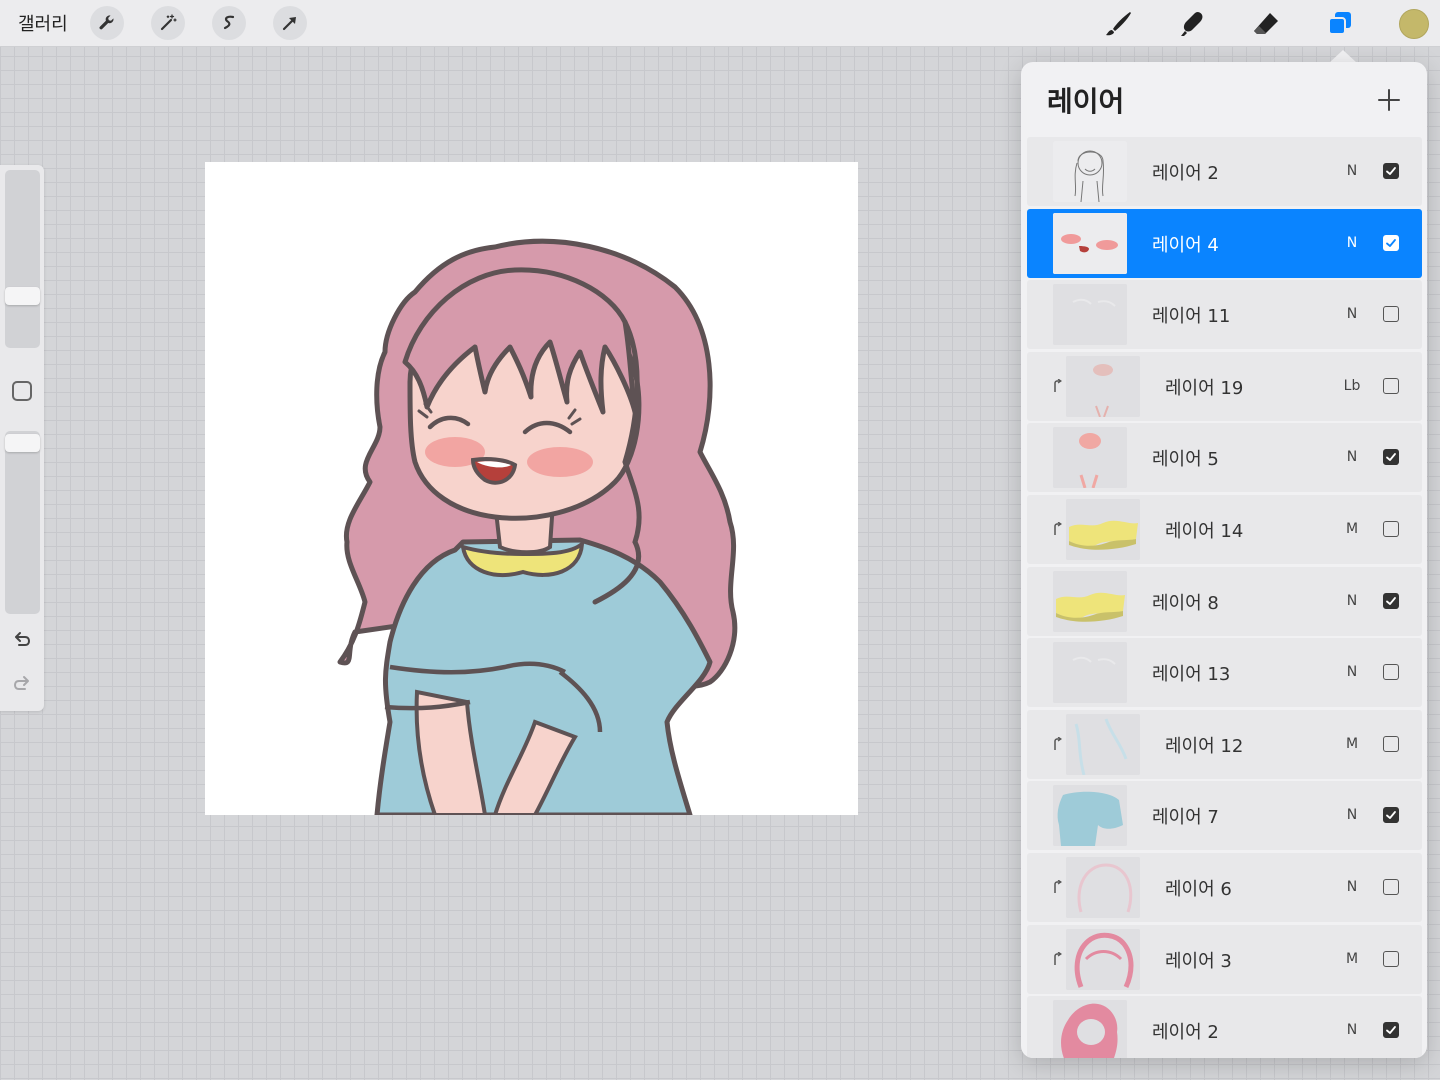 This screenshot has width=1440, height=1080. I want to click on brush-size-thumb, so click(22, 295).